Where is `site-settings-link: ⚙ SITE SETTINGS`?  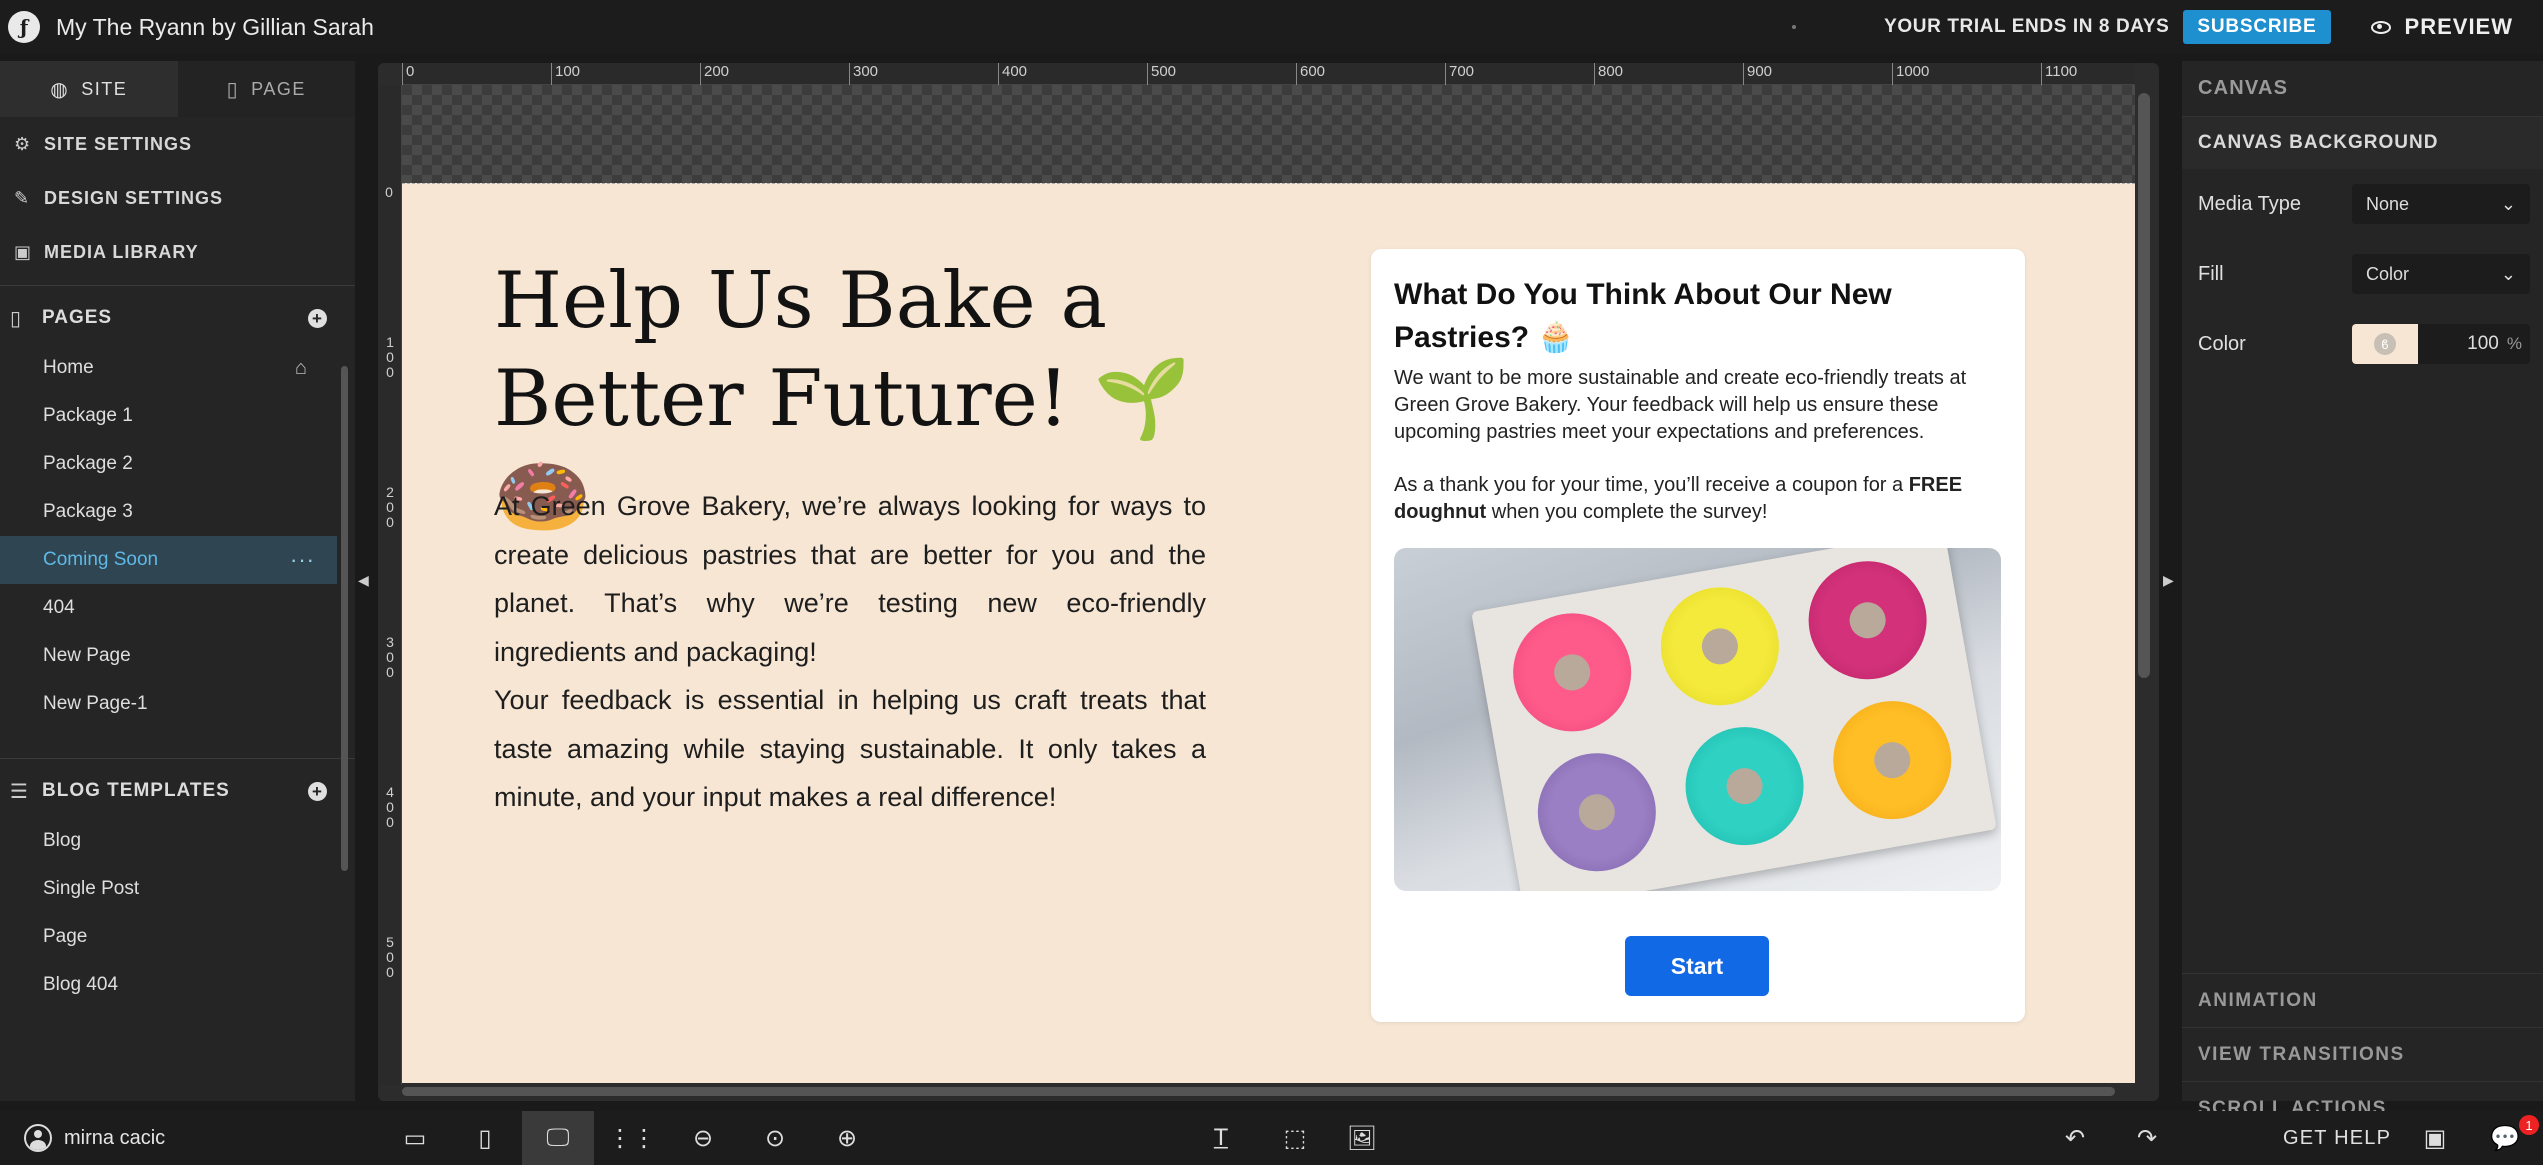 site-settings-link: ⚙ SITE SETTINGS is located at coordinates (177, 144).